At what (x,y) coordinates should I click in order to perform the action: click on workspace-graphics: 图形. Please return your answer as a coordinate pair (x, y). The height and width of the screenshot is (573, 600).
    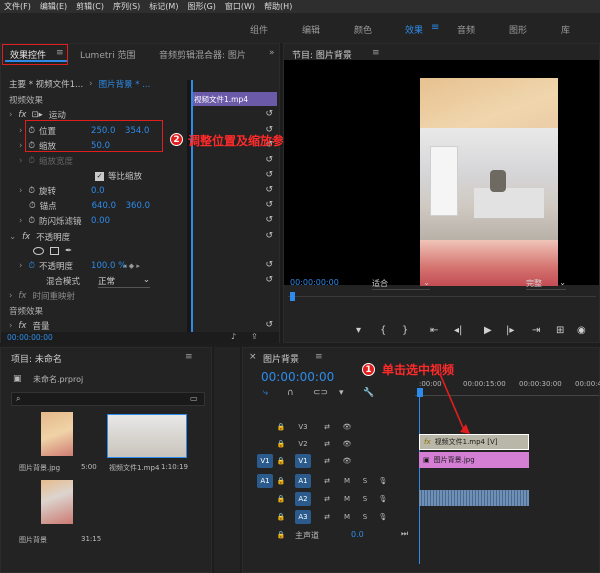
    Looking at the image, I should click on (518, 29).